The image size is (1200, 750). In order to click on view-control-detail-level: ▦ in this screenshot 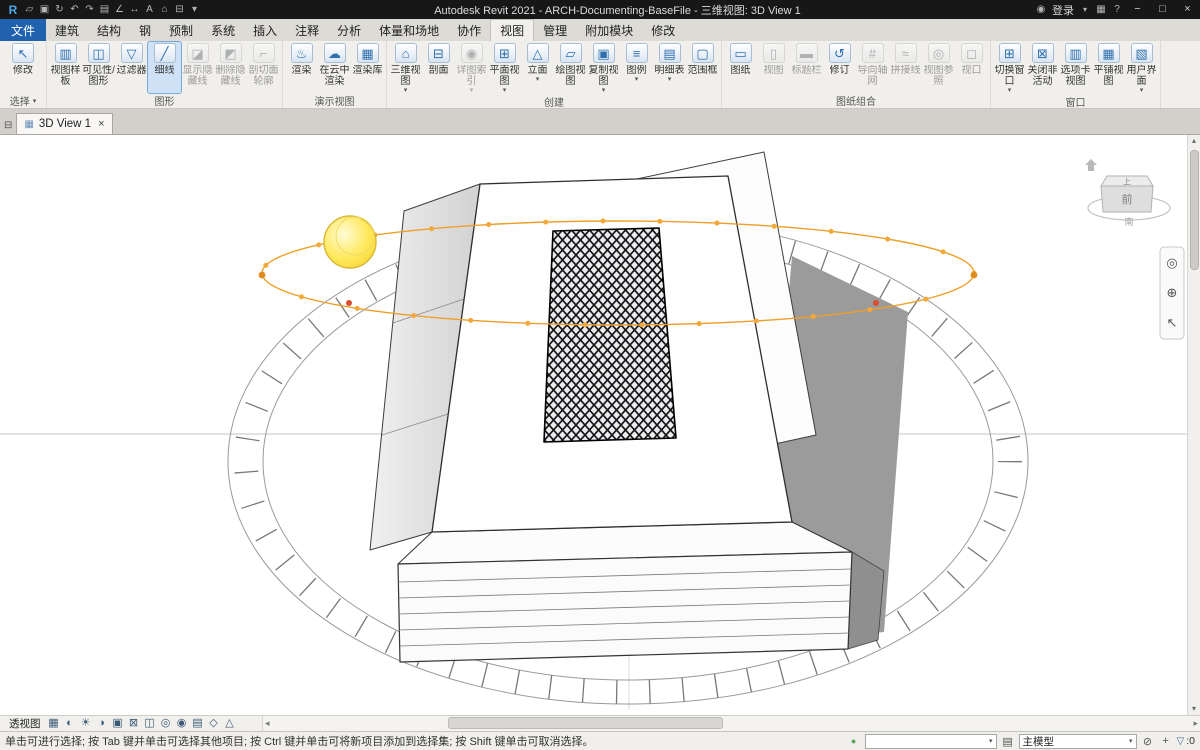, I will do `click(54, 723)`.